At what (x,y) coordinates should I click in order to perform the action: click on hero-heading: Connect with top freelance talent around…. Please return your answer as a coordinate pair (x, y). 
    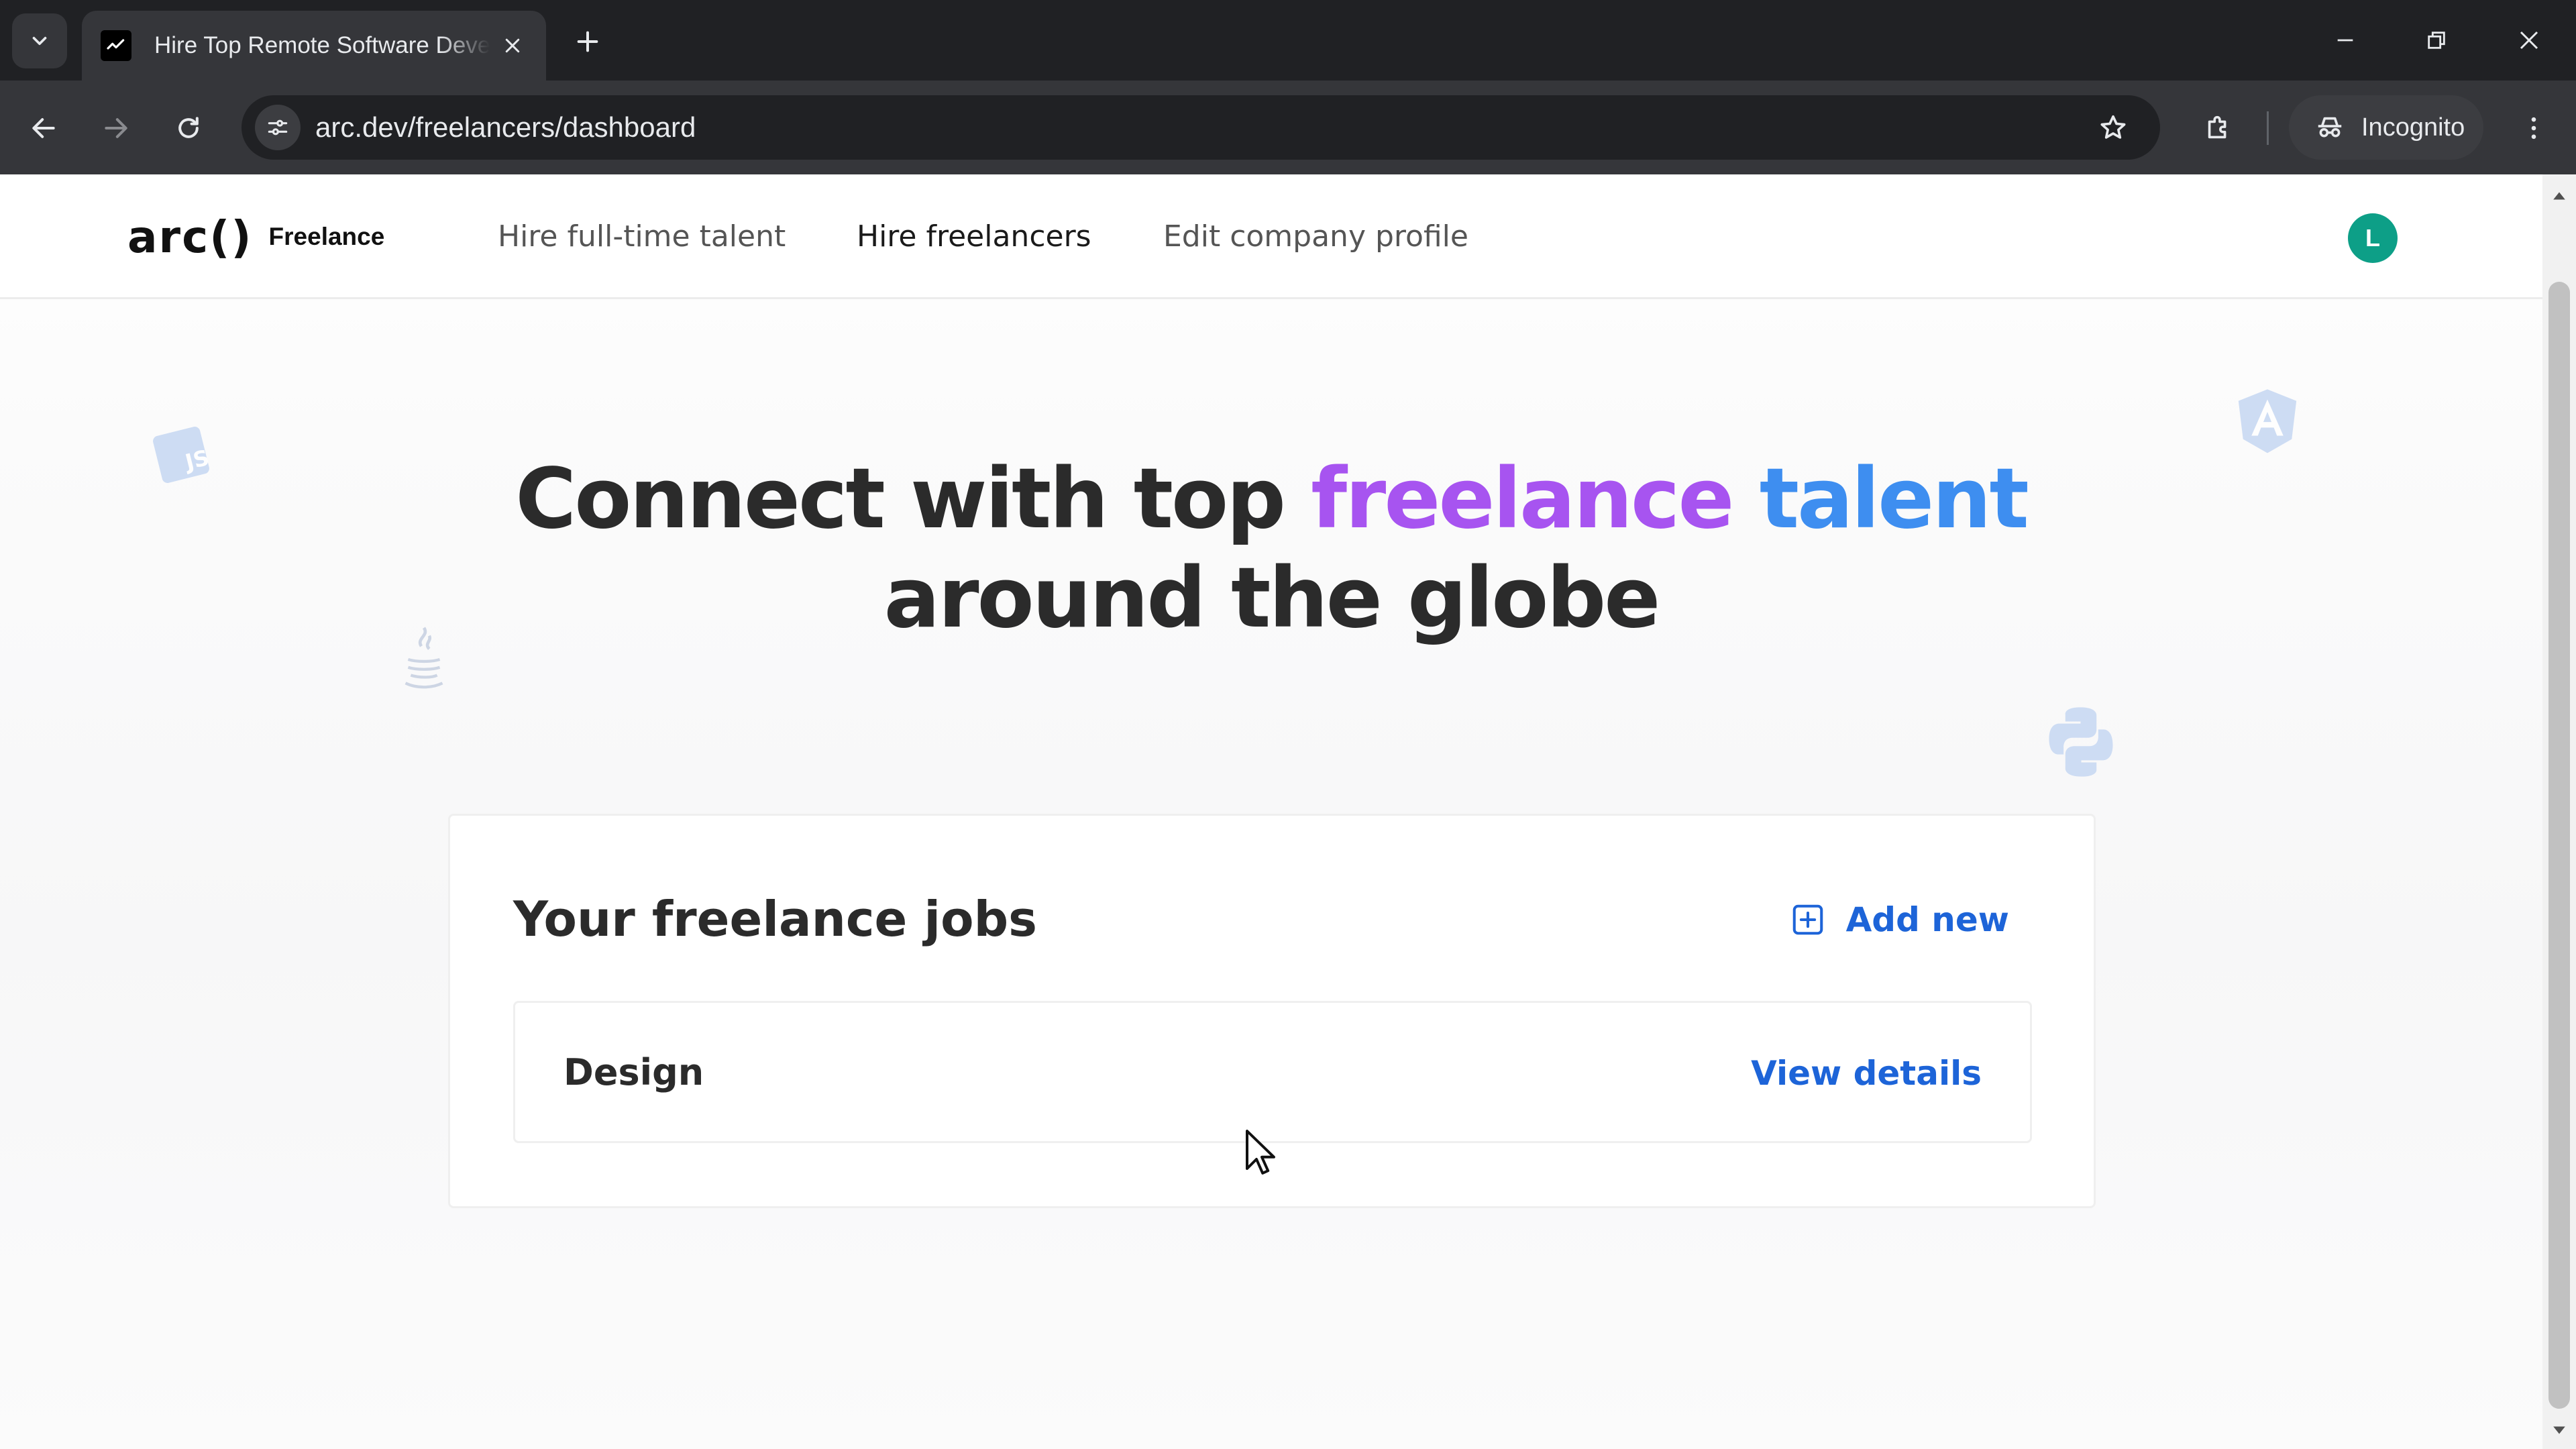
    Looking at the image, I should click on (1271, 548).